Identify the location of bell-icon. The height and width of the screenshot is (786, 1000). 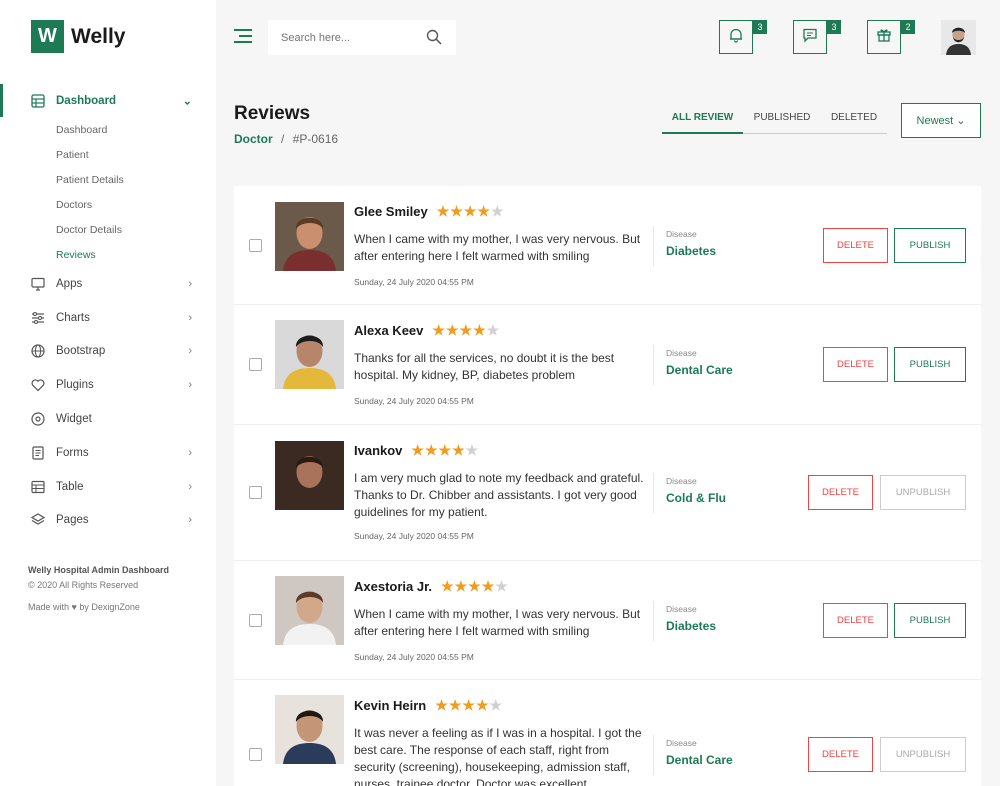
(736, 37).